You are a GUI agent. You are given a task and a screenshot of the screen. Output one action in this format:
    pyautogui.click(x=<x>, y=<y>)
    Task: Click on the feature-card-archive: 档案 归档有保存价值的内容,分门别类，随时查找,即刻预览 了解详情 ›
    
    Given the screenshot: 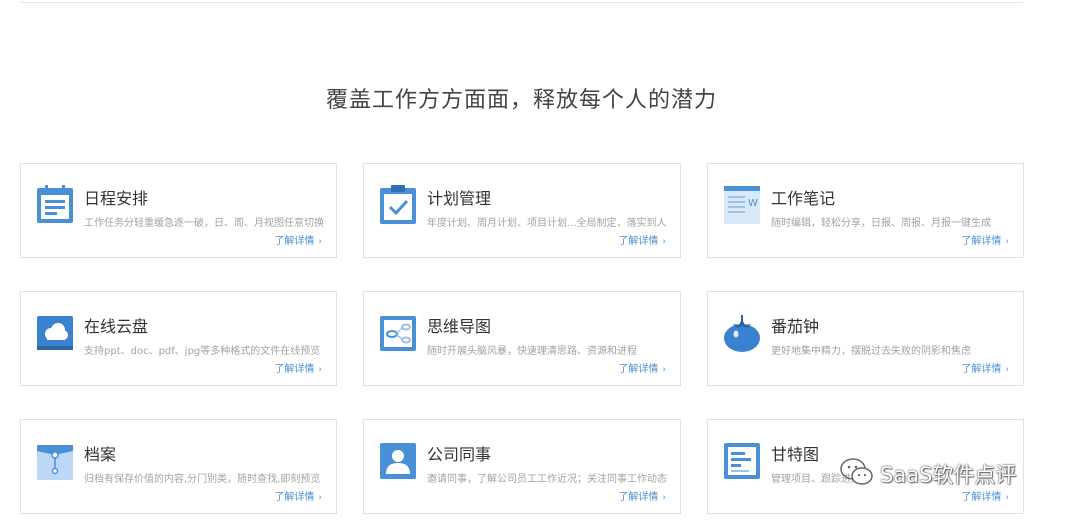 What is the action you would take?
    pyautogui.click(x=178, y=466)
    